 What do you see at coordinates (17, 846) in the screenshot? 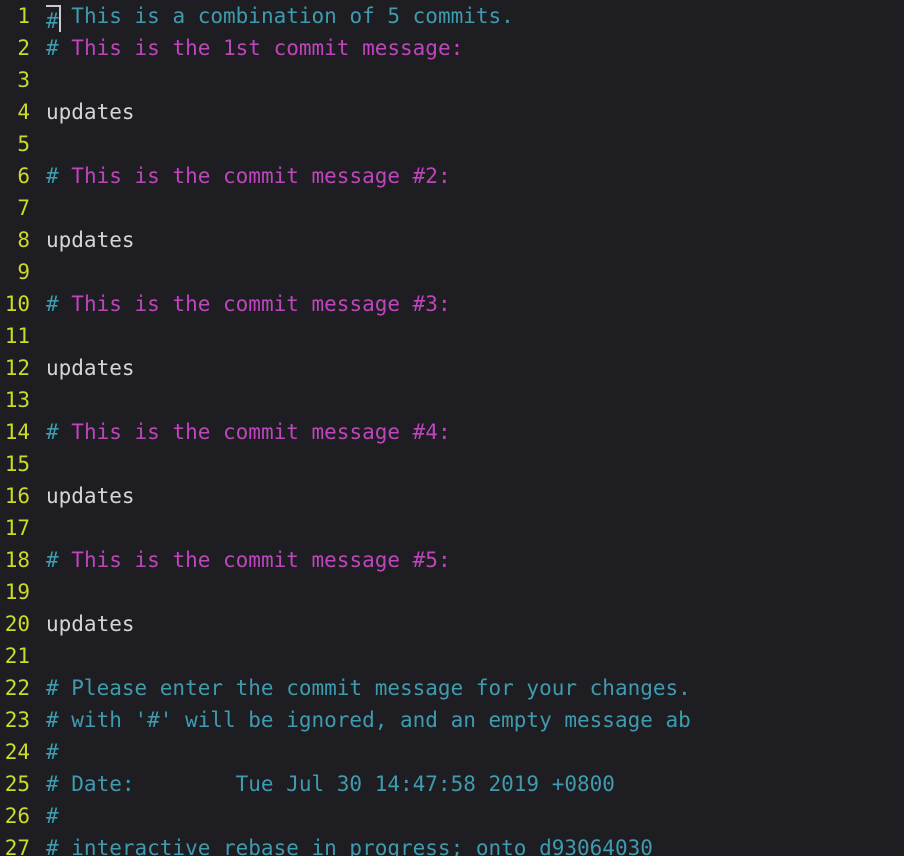
I see `line-number: 27` at bounding box center [17, 846].